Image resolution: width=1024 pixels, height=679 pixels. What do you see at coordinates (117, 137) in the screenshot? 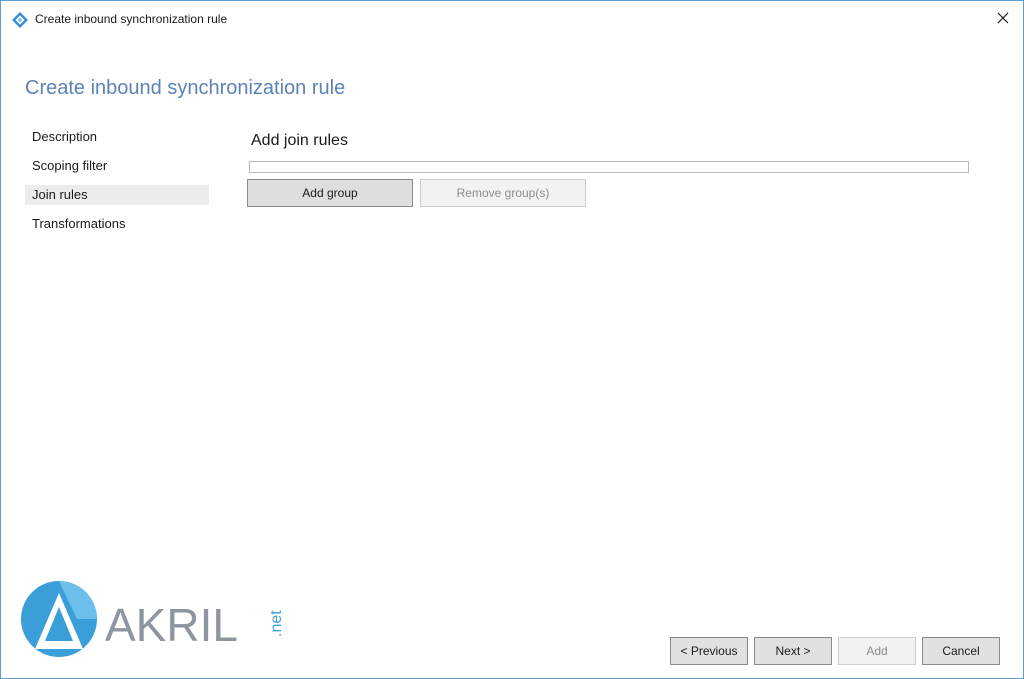
I see `nav-item-description: Description` at bounding box center [117, 137].